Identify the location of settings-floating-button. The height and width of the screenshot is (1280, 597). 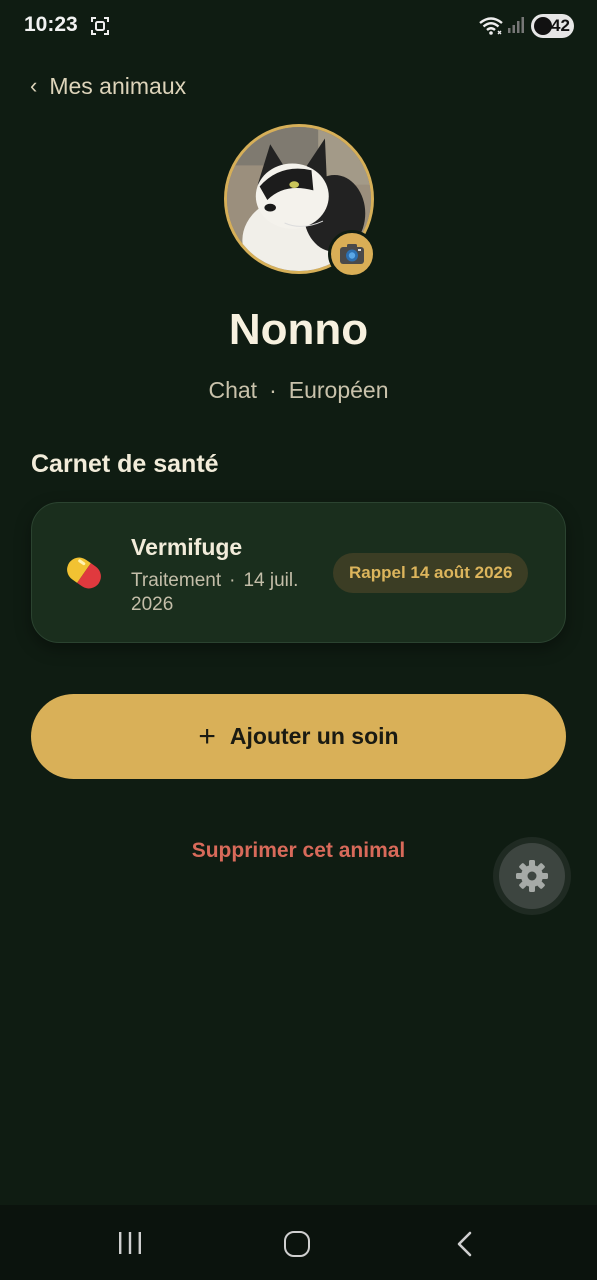
(532, 876).